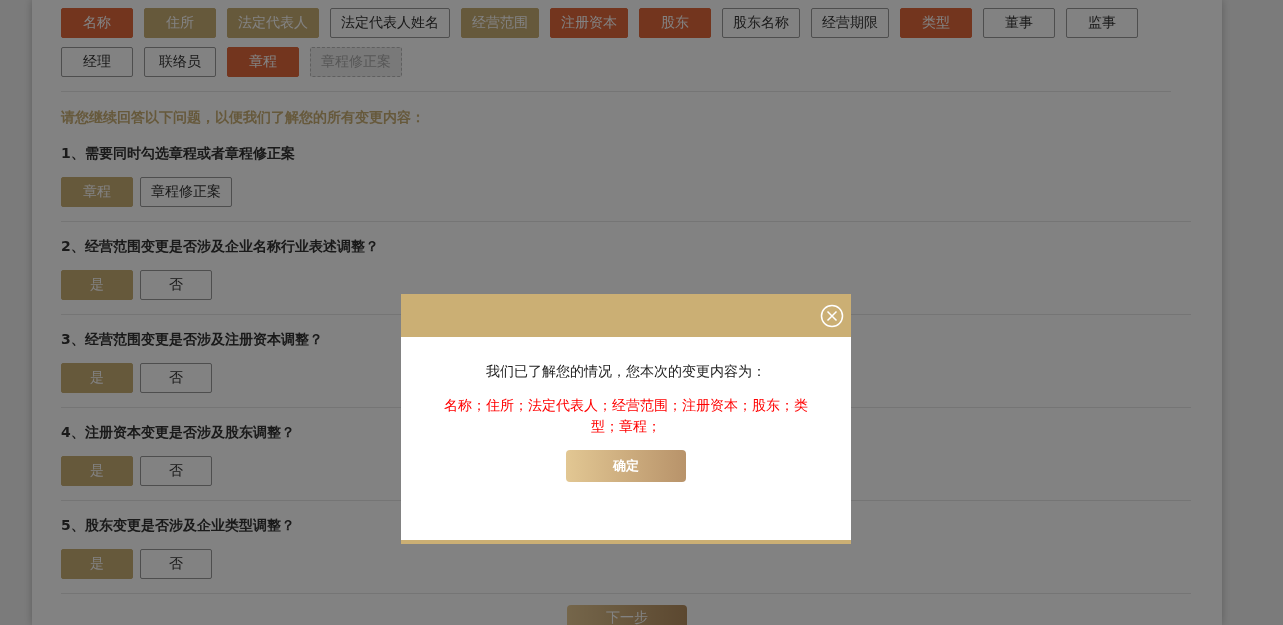  What do you see at coordinates (936, 23) in the screenshot?
I see `change-tag: 类型` at bounding box center [936, 23].